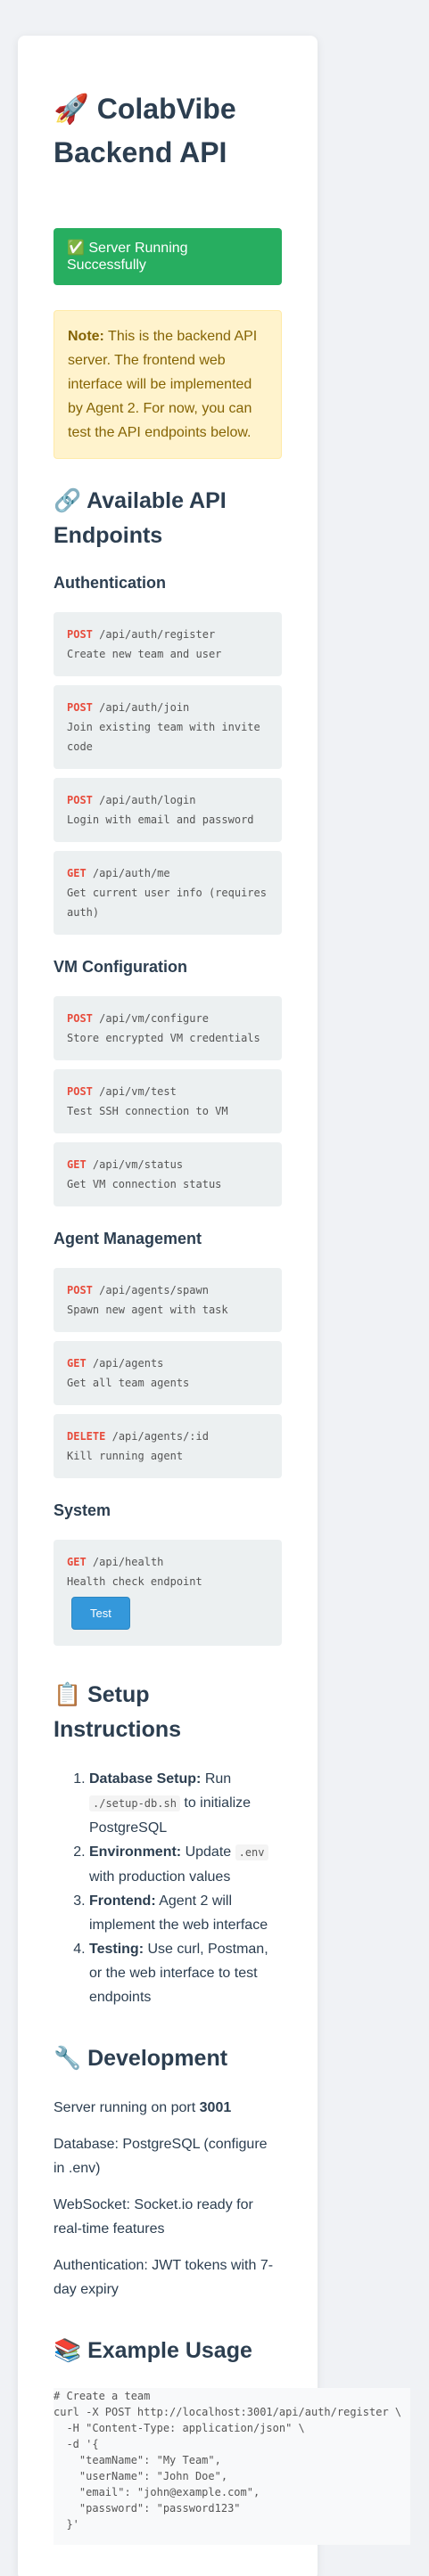 The image size is (429, 2576). Describe the element at coordinates (127, 2107) in the screenshot. I see `port-label: Server running on port` at that location.